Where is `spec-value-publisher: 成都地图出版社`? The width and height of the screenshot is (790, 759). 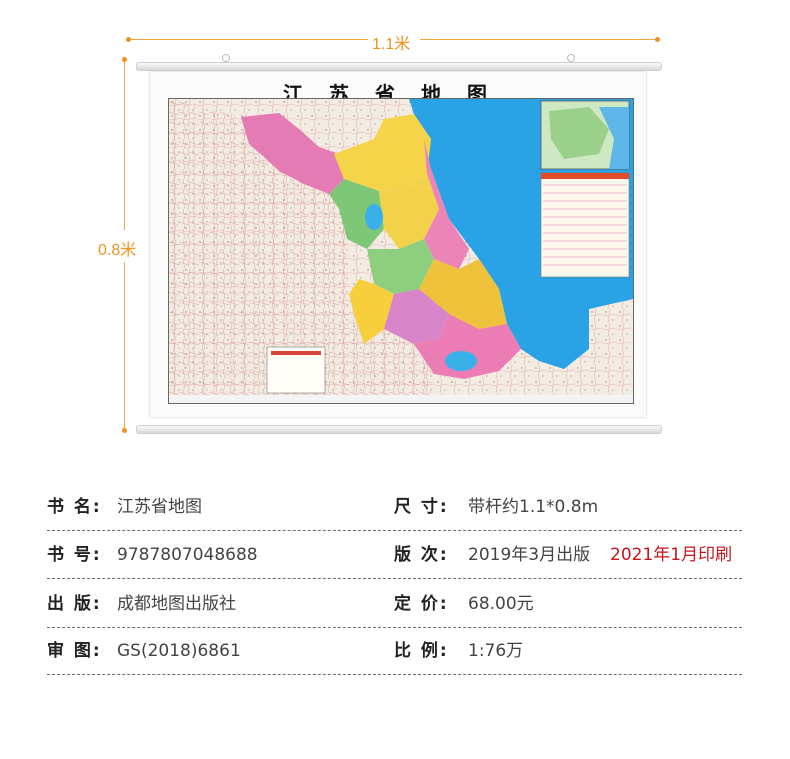
spec-value-publisher: 成都地图出版社 is located at coordinates (176, 604).